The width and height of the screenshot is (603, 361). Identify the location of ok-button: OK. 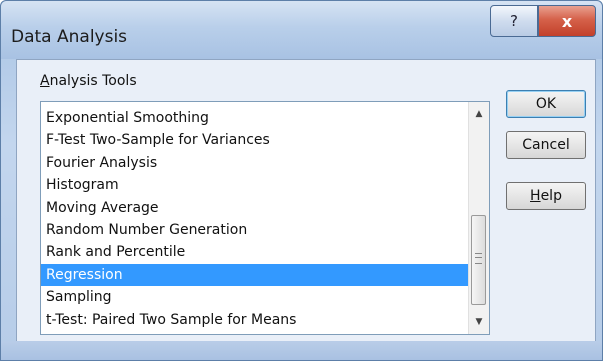
(546, 104).